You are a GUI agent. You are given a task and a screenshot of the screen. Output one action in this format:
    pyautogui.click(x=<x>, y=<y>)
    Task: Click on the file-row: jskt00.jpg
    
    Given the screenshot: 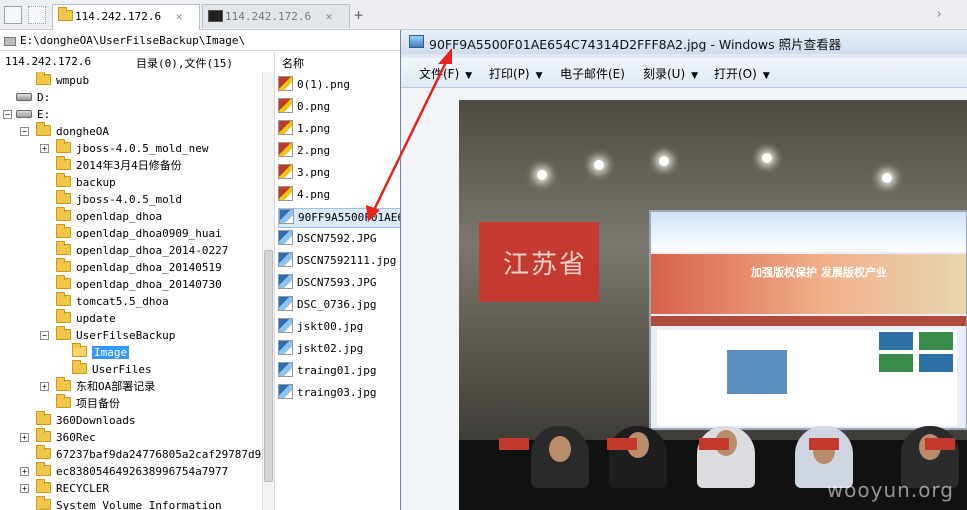 What is the action you would take?
    pyautogui.click(x=320, y=328)
    